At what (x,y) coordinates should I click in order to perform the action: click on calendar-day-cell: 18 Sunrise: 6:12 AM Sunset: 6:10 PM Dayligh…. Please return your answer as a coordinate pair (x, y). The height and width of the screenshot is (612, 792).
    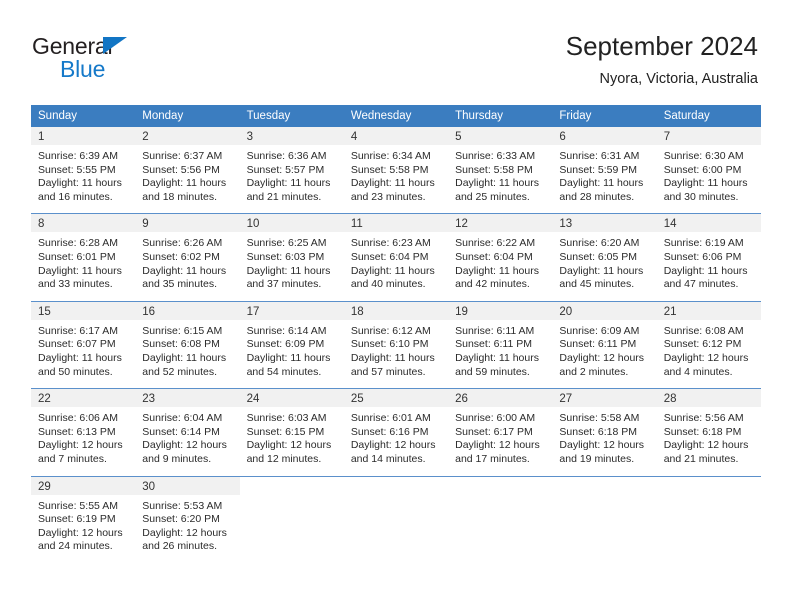
    Looking at the image, I should click on (396, 344).